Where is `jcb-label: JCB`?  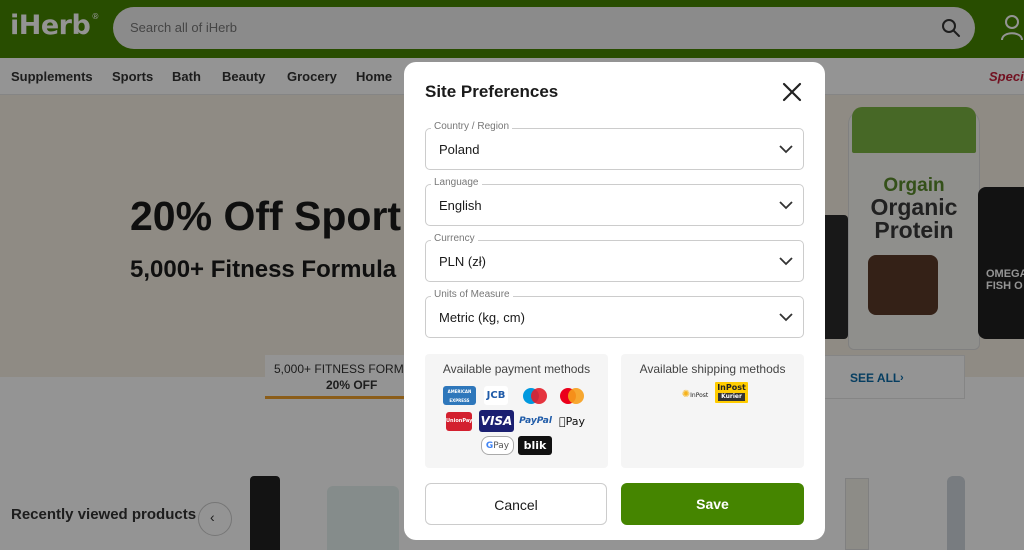 jcb-label: JCB is located at coordinates (496, 395).